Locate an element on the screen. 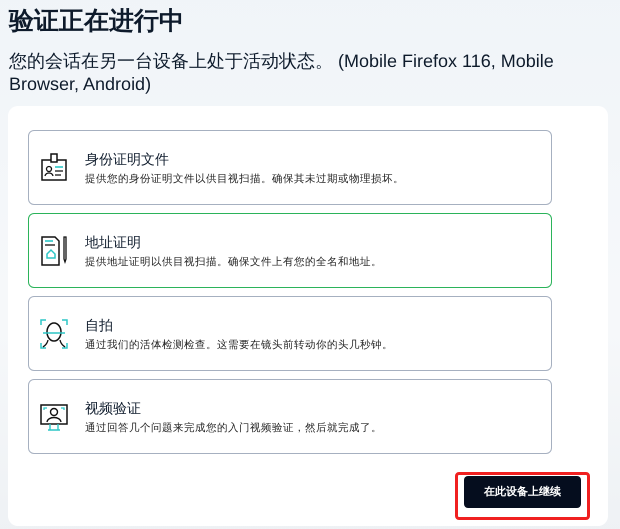 This screenshot has height=529, width=620. option-title: 地址证明 is located at coordinates (113, 241).